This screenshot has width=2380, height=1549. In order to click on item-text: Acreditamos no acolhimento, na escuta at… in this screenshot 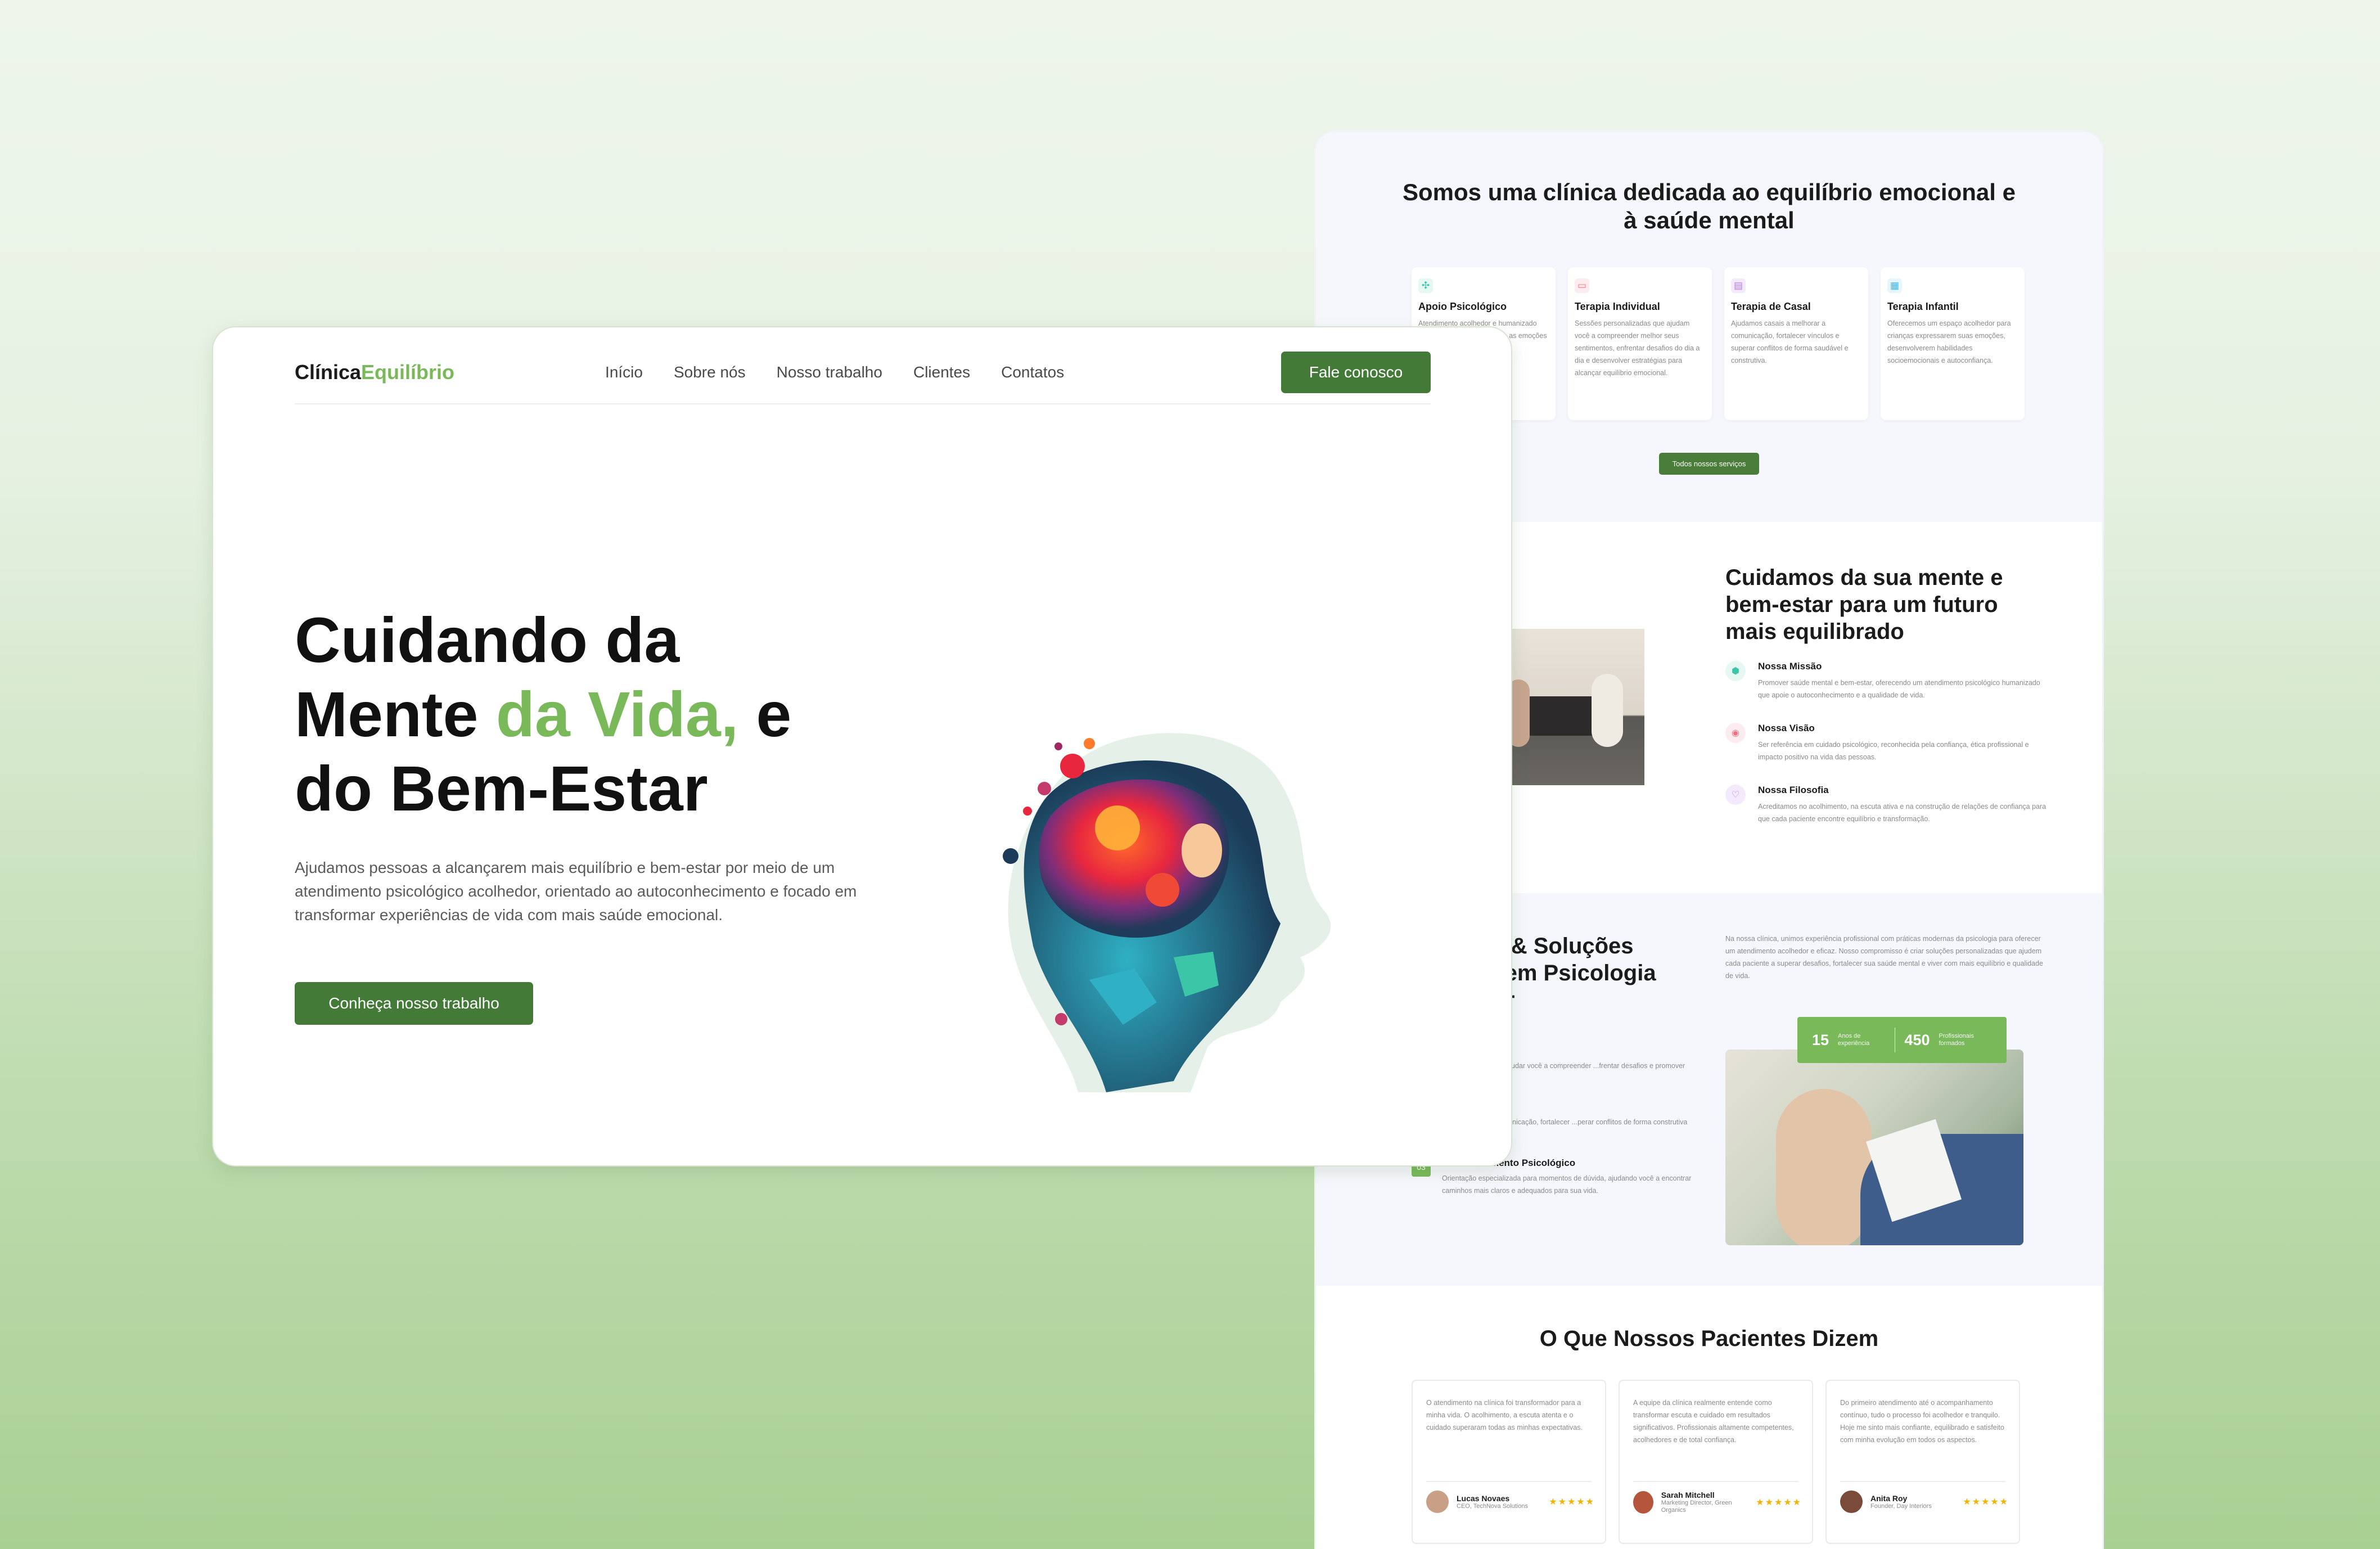, I will do `click(1902, 813)`.